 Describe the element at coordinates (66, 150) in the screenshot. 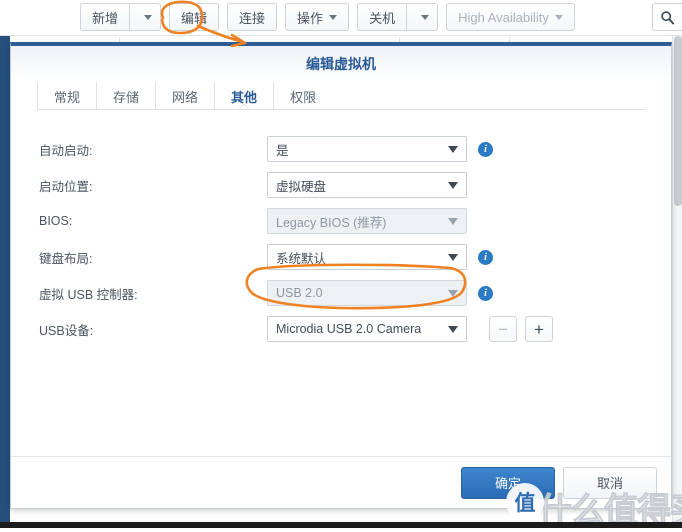

I see `auto-start-label: 自动启动:` at that location.